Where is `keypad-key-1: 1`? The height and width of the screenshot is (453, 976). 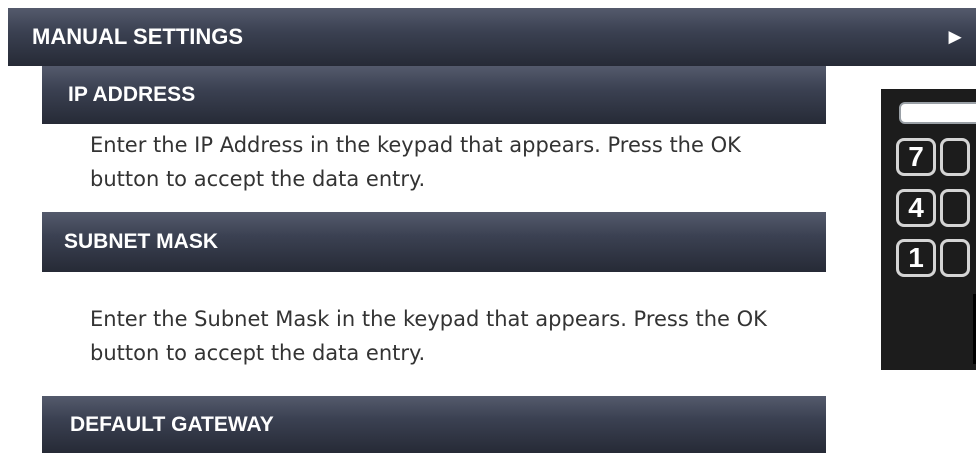
keypad-key-1: 1 is located at coordinates (916, 258).